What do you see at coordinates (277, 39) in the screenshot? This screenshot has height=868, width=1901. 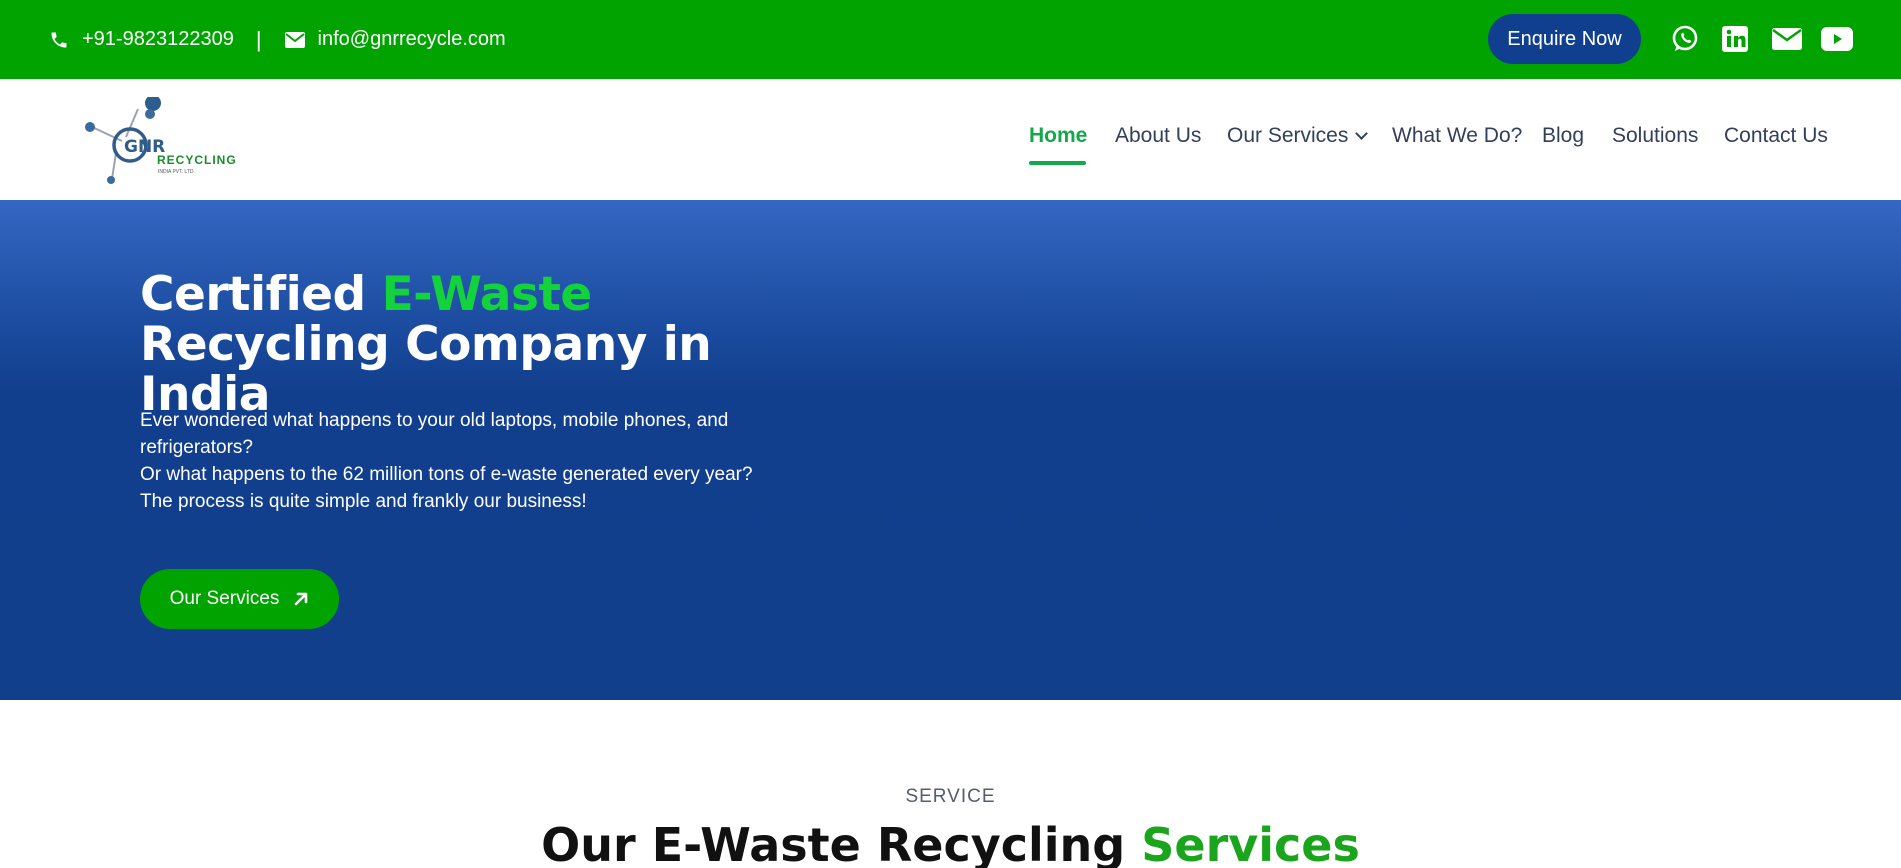 I see `contact-info: +91-9823122309 | info@gnrrecycle.com` at bounding box center [277, 39].